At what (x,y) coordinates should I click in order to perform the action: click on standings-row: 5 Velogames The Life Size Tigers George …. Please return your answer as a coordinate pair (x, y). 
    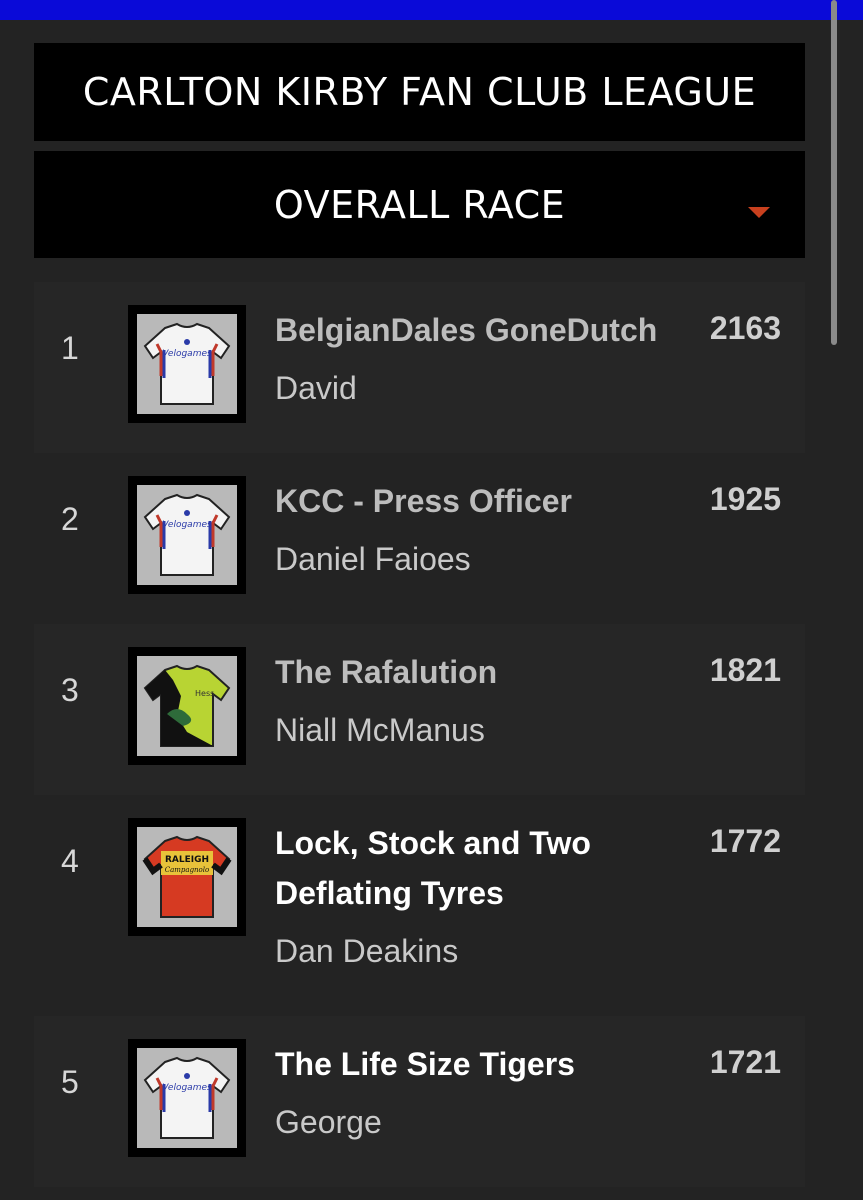
    Looking at the image, I should click on (419, 1101).